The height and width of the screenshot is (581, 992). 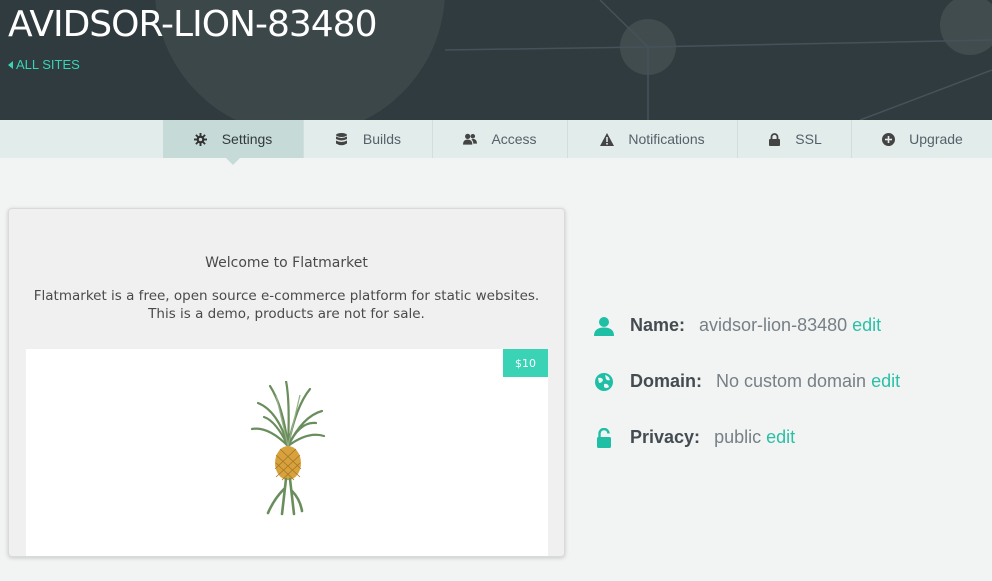 What do you see at coordinates (885, 381) in the screenshot?
I see `edit-domain-link: edit` at bounding box center [885, 381].